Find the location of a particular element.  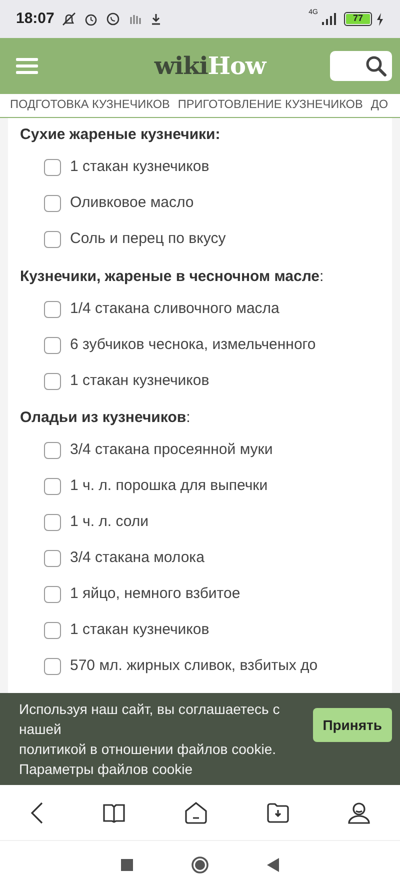

home-icon is located at coordinates (195, 813).